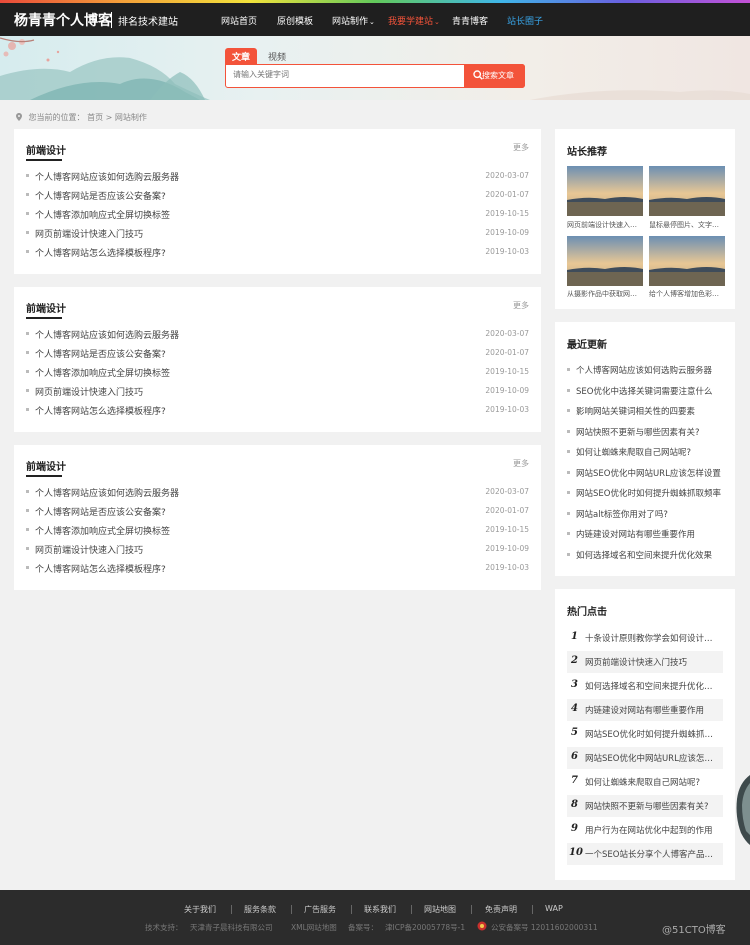  I want to click on footer-xml-sitemap: XML网站地图, so click(314, 927).